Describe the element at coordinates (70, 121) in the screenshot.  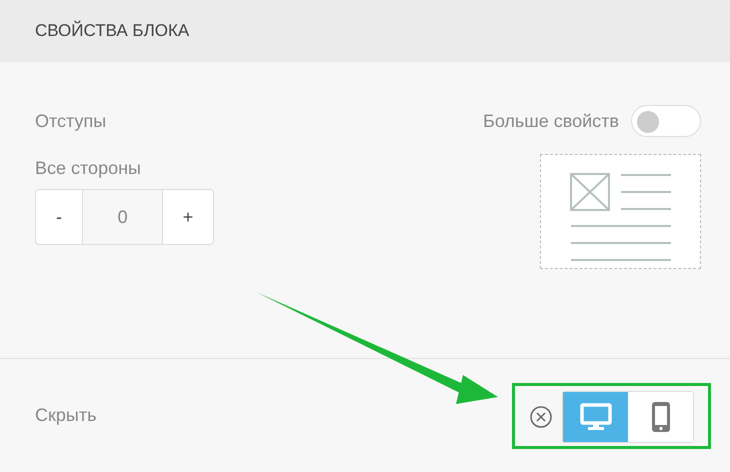
I see `margins-label: Отступы` at that location.